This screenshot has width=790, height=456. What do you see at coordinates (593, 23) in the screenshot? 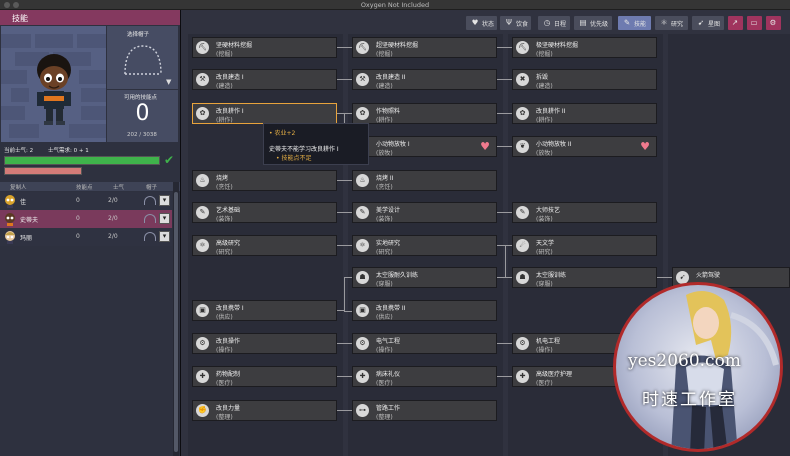
I see `priority-tab: ▤ 优先级` at bounding box center [593, 23].